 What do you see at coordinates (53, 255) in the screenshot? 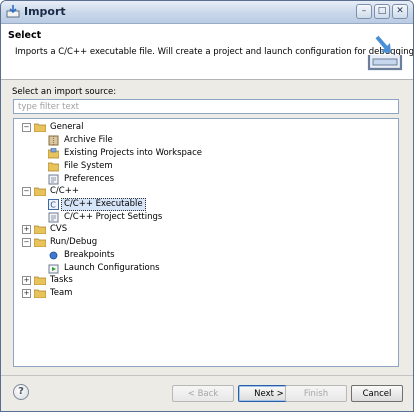
I see `breakpoint-icon` at bounding box center [53, 255].